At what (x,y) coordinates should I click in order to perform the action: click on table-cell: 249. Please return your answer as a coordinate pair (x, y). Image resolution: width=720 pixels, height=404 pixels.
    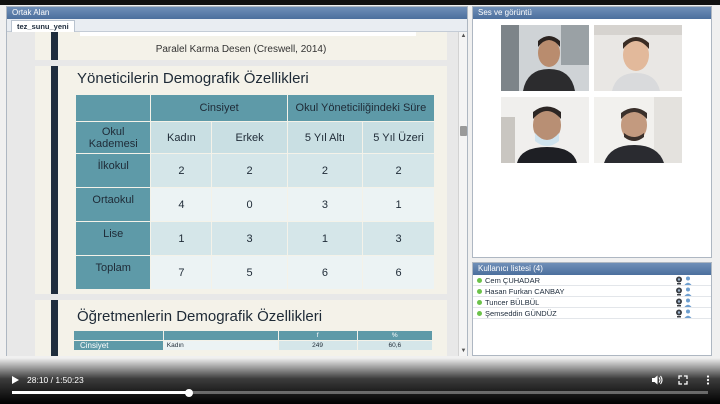
    Looking at the image, I should click on (317, 345).